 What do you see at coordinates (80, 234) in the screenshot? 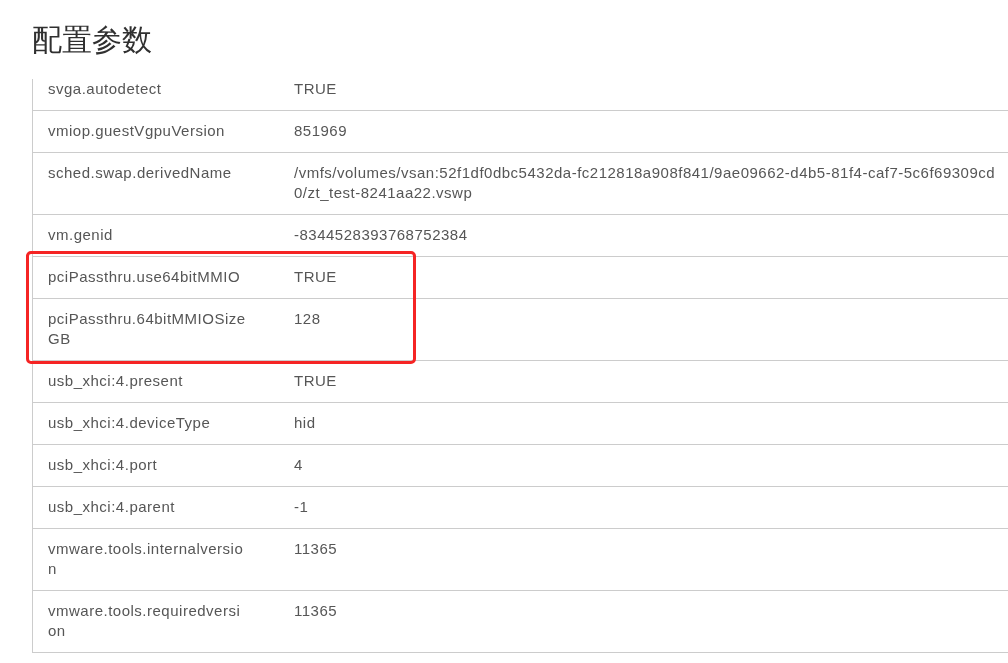
I see `parameter-name: vm.genid` at bounding box center [80, 234].